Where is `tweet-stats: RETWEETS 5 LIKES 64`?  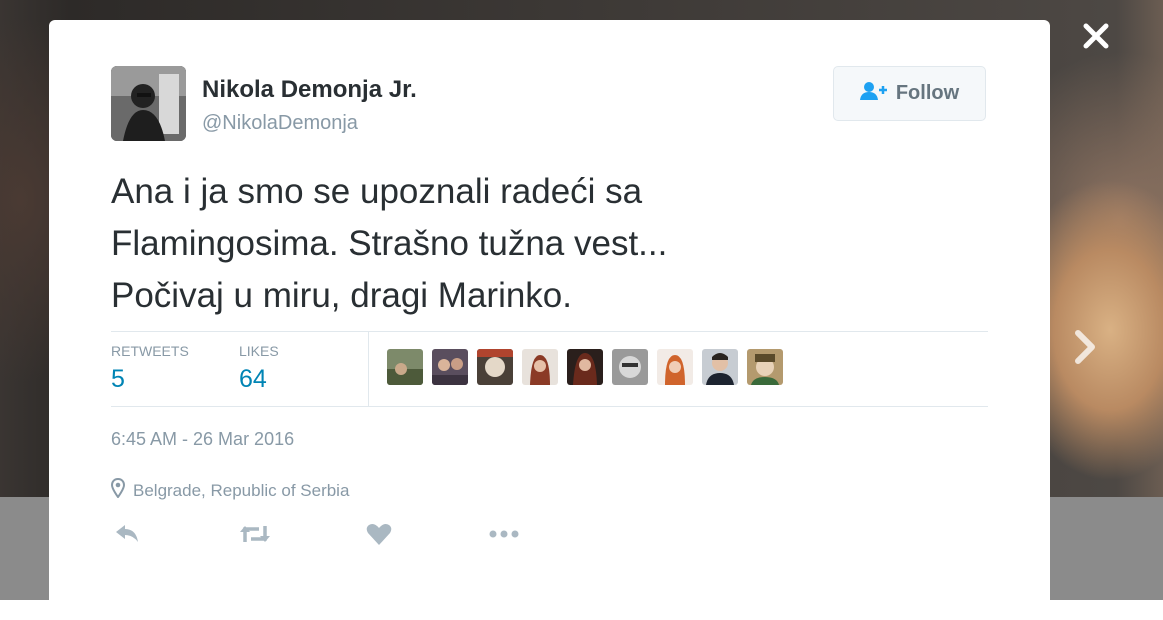
tweet-stats: RETWEETS 5 LIKES 64 is located at coordinates (549, 369).